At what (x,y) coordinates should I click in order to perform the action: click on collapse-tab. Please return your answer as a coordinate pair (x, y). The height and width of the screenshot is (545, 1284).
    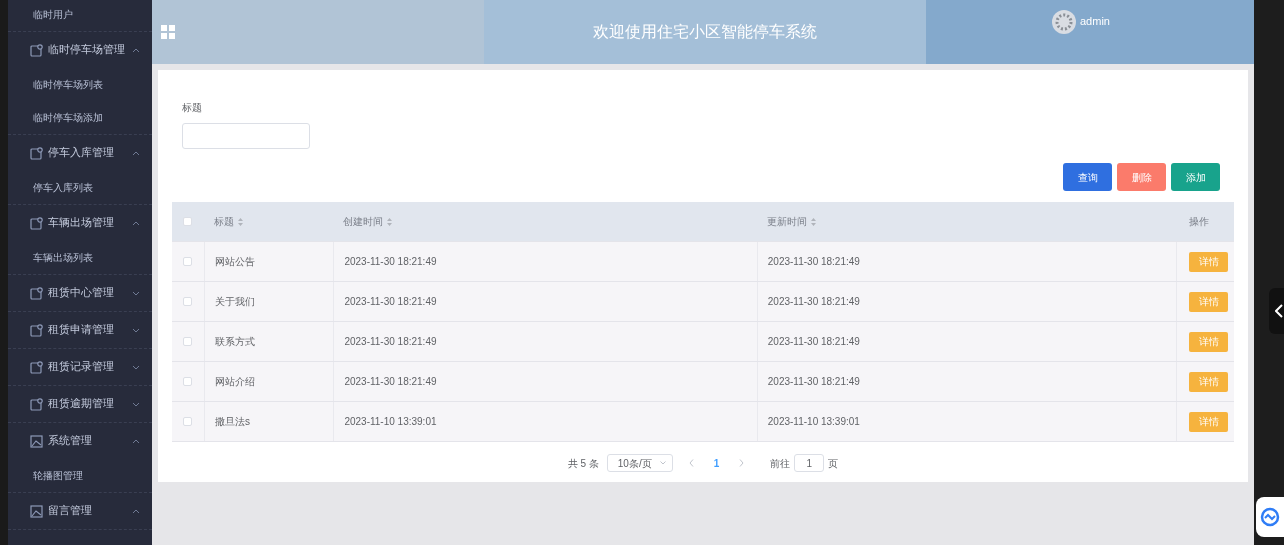
    Looking at the image, I should click on (1276, 311).